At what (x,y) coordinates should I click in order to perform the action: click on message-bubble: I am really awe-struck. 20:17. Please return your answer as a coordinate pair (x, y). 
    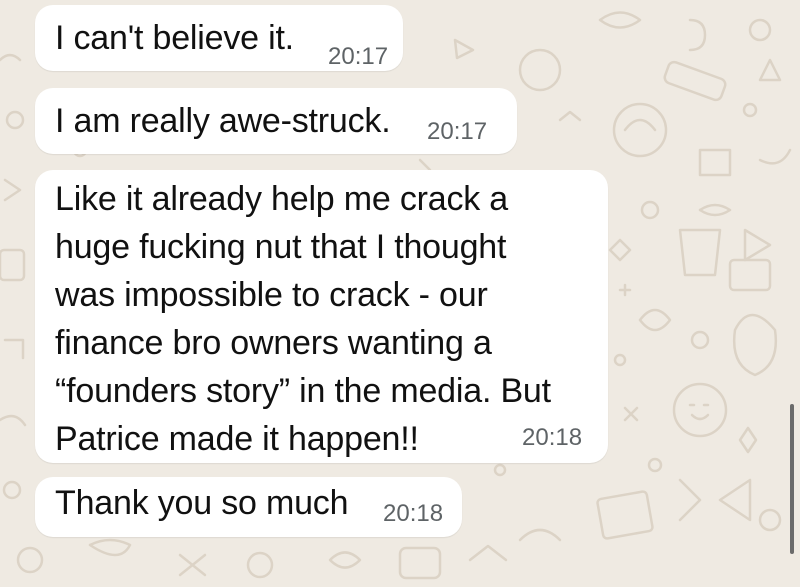
    Looking at the image, I should click on (276, 121).